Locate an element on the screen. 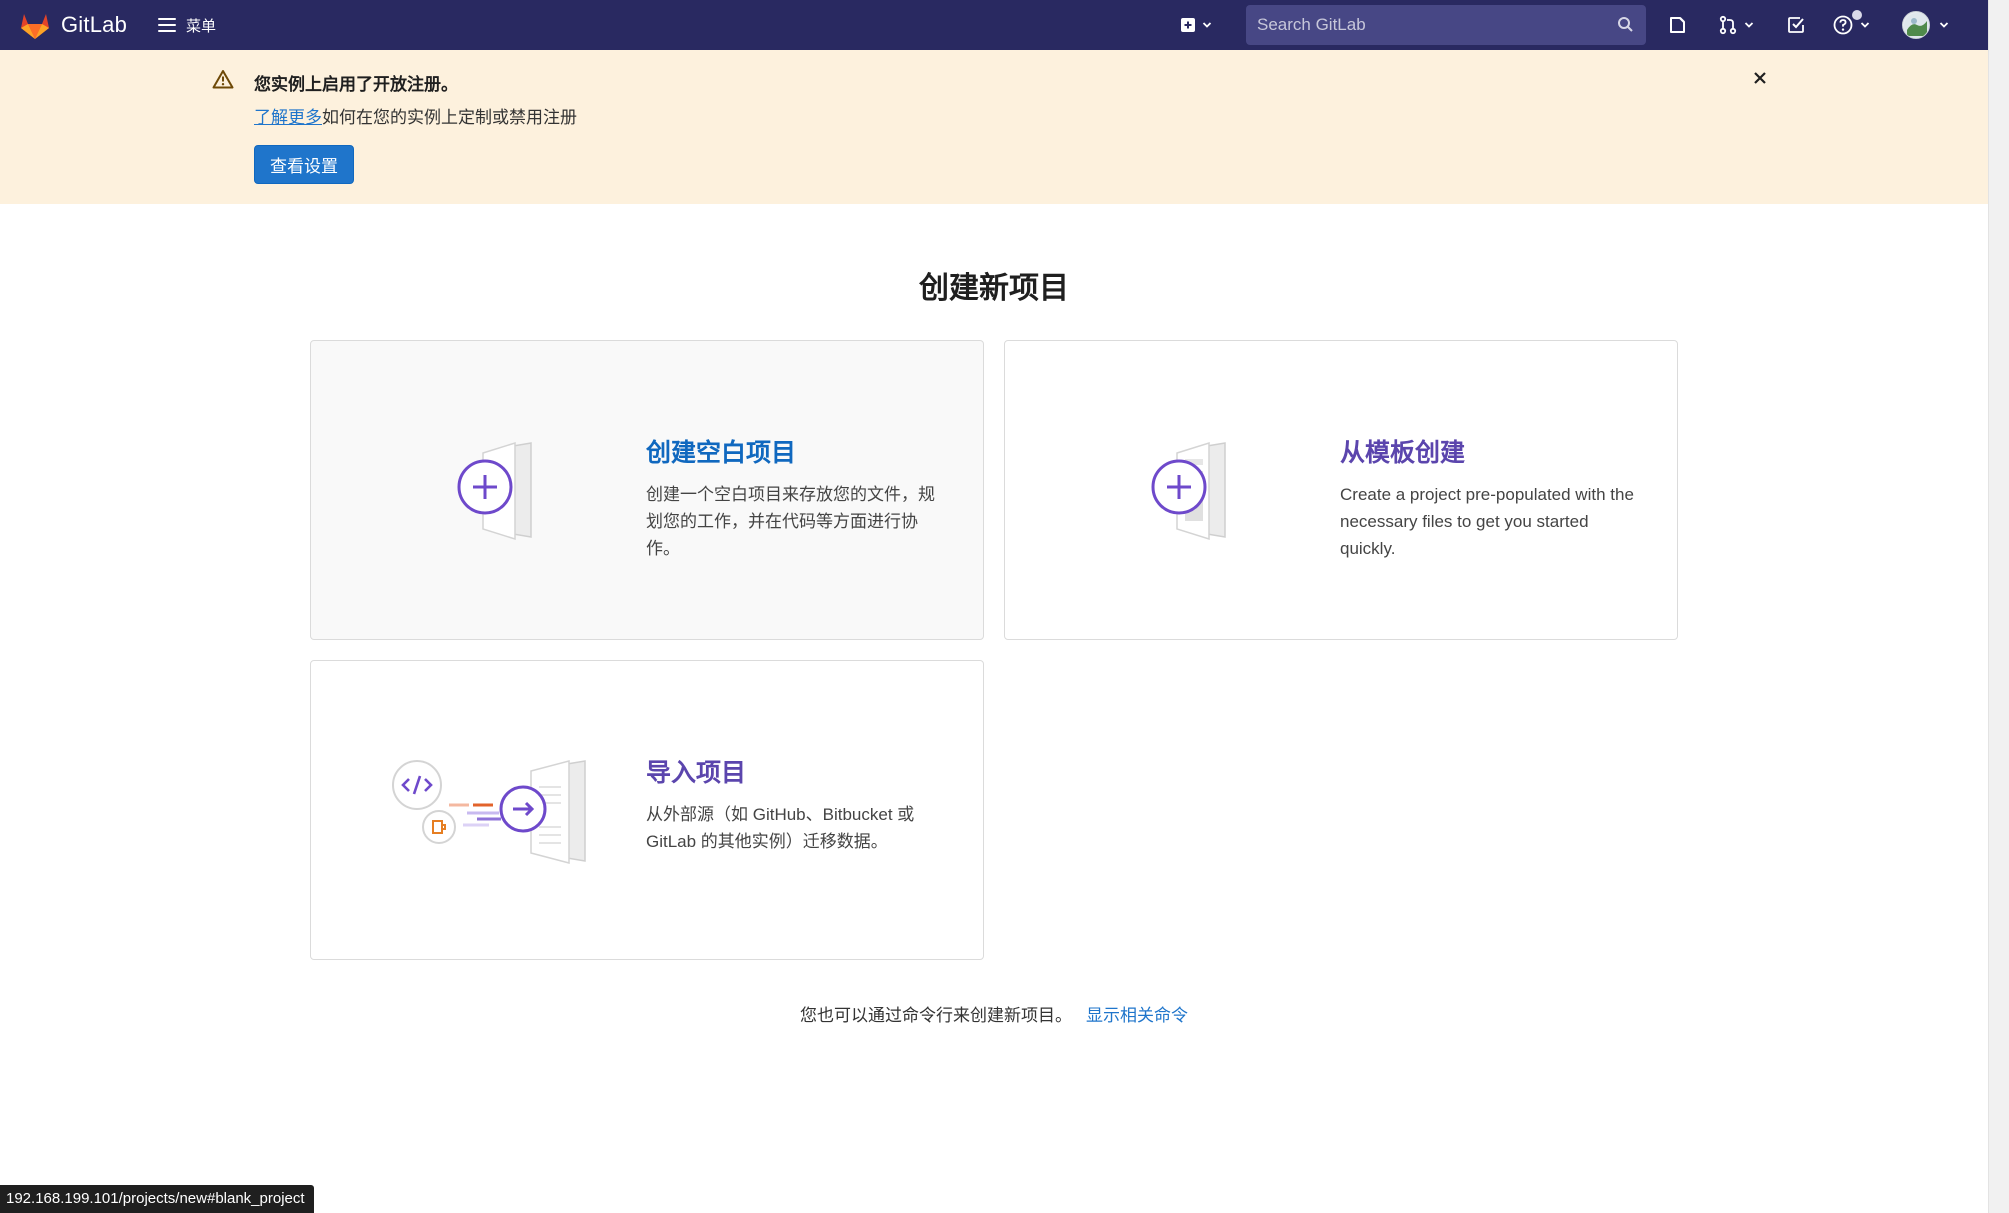 Image resolution: width=2009 pixels, height=1213 pixels. menu-label: 菜单 is located at coordinates (201, 26).